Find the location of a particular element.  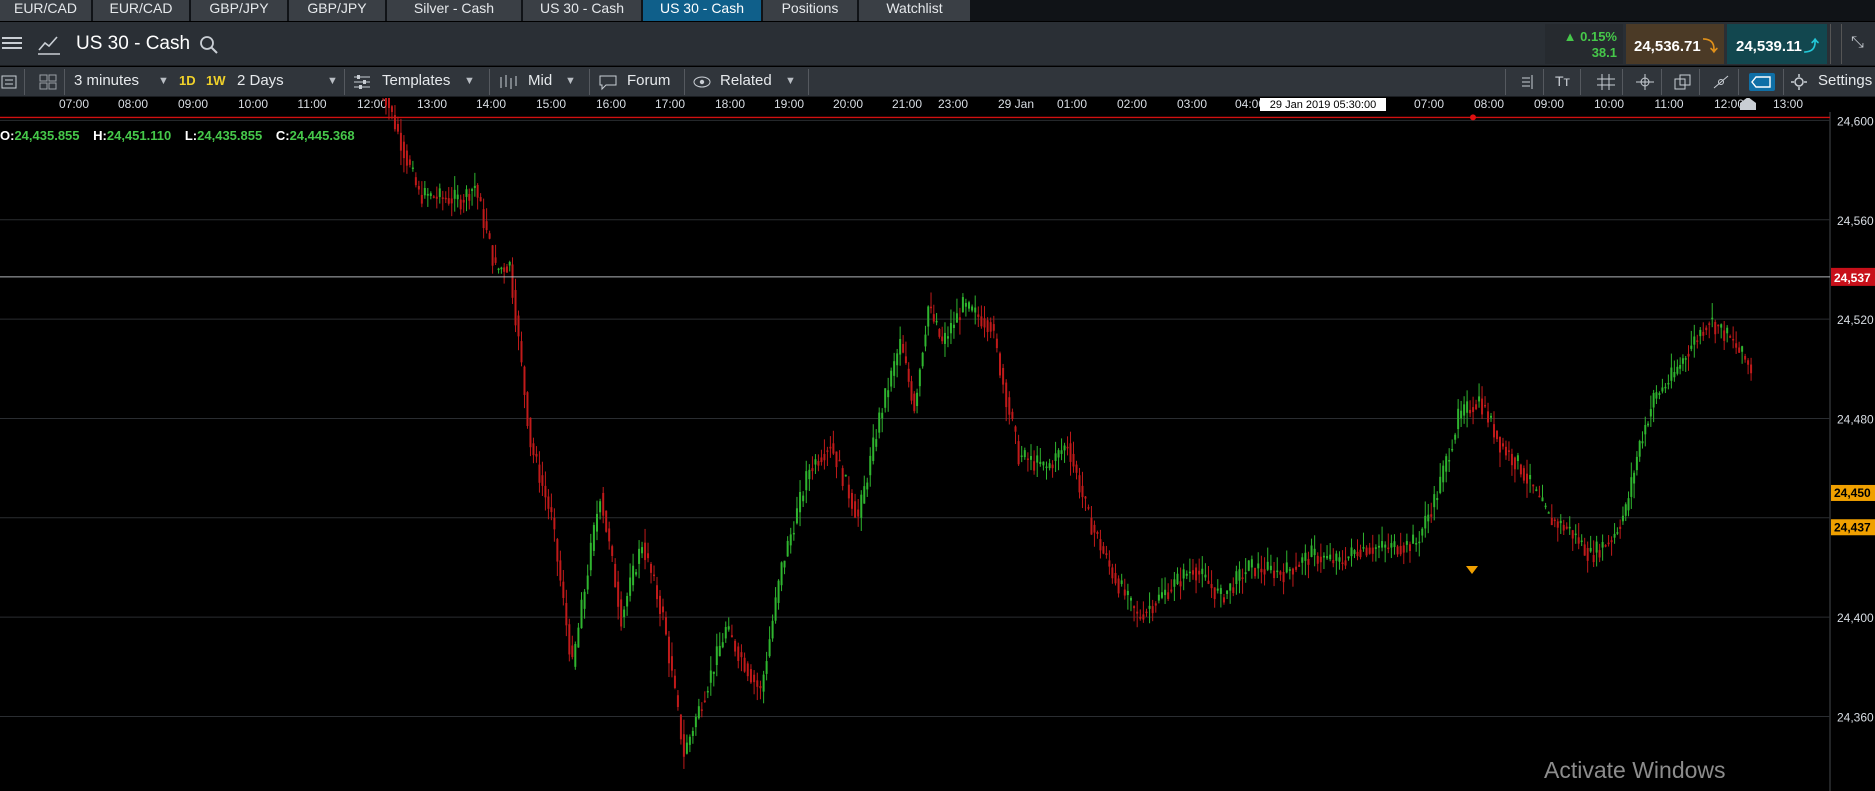

drag-handle is located at coordinates (1836, 44).